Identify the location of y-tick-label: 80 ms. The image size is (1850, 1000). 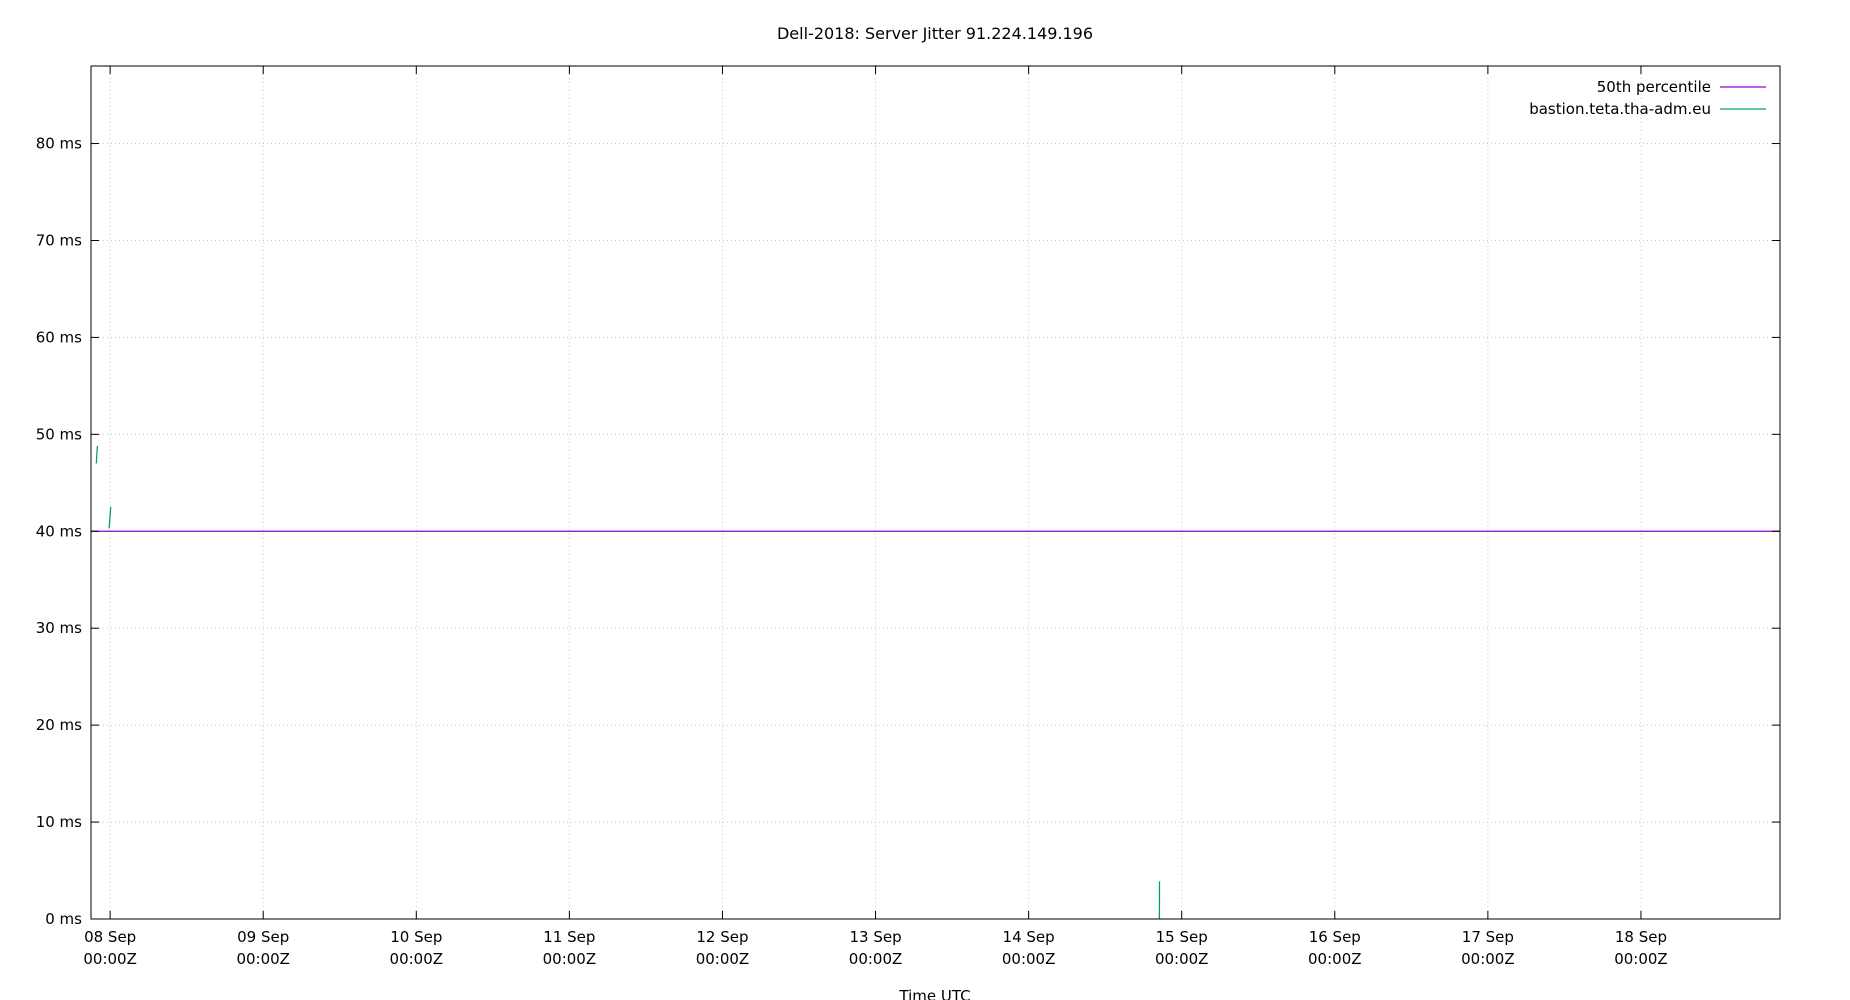
(59, 144).